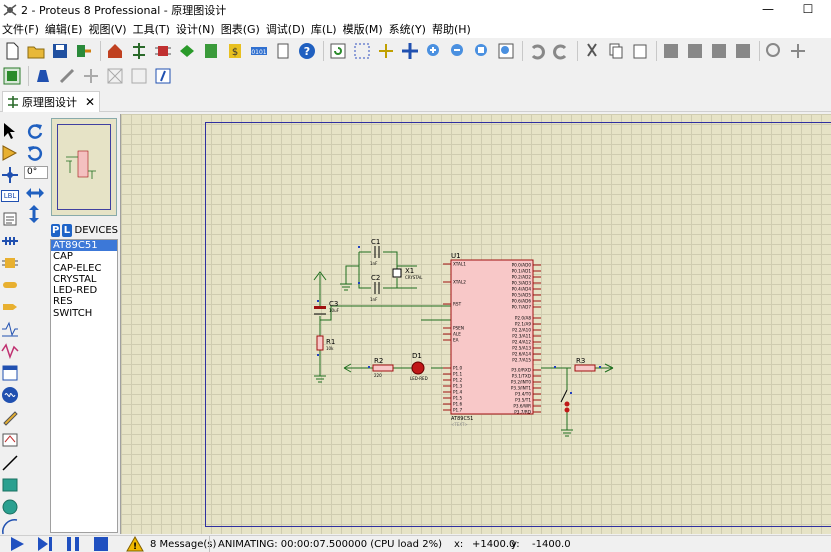  What do you see at coordinates (286, 29) in the screenshot?
I see `menu-debug: 调试(D)` at bounding box center [286, 29].